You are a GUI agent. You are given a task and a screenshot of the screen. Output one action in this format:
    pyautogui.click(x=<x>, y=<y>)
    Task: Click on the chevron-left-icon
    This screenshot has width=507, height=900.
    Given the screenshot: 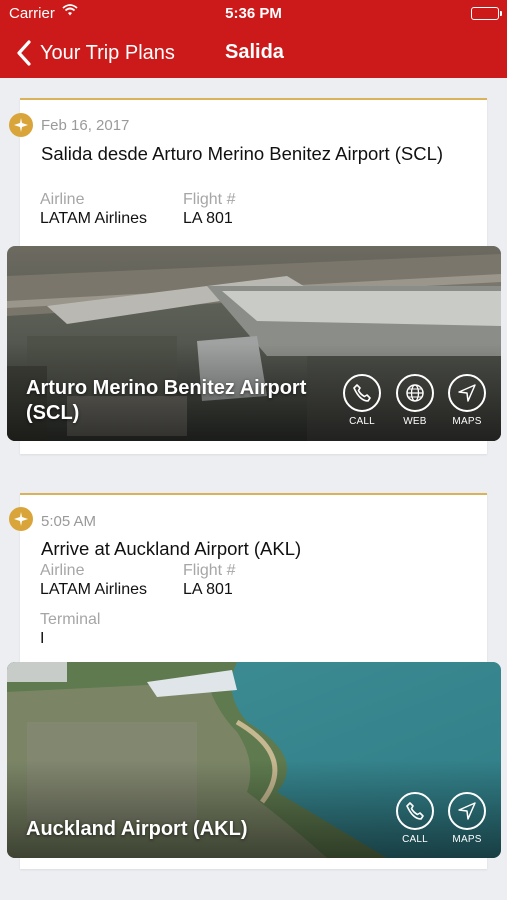 What is the action you would take?
    pyautogui.click(x=24, y=53)
    